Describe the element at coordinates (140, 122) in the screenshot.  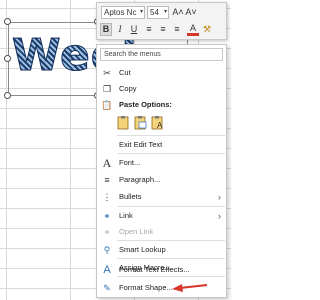
I see `paste-picture-icon` at that location.